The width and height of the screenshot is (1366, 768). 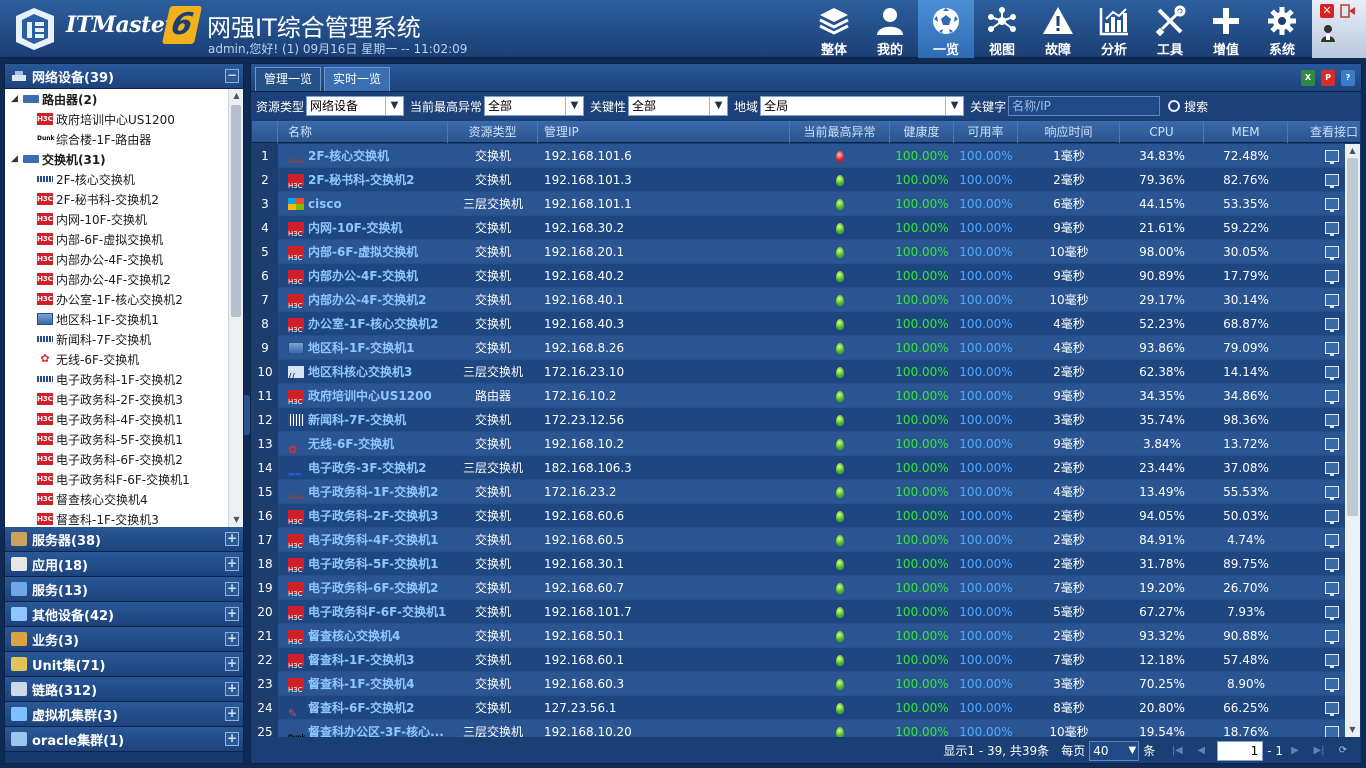 What do you see at coordinates (363, 564) in the screenshot?
I see `device-name-cell: H3C 电子政务科-5F-交换机1` at bounding box center [363, 564].